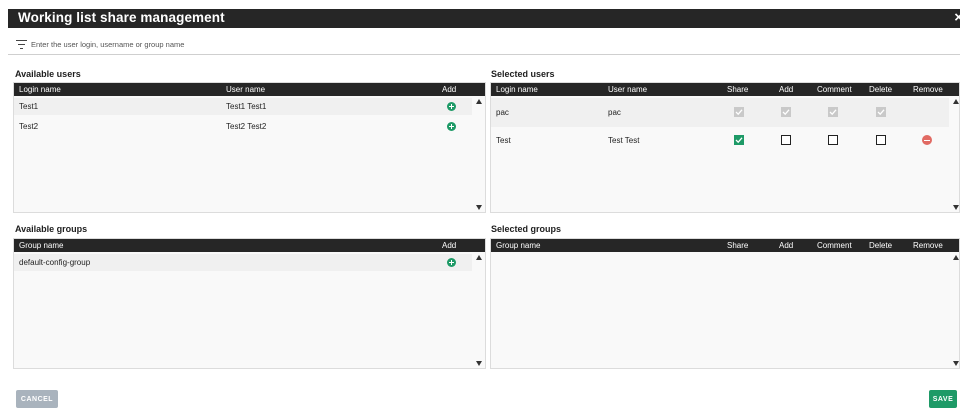  What do you see at coordinates (927, 140) in the screenshot?
I see `remove-user-button` at bounding box center [927, 140].